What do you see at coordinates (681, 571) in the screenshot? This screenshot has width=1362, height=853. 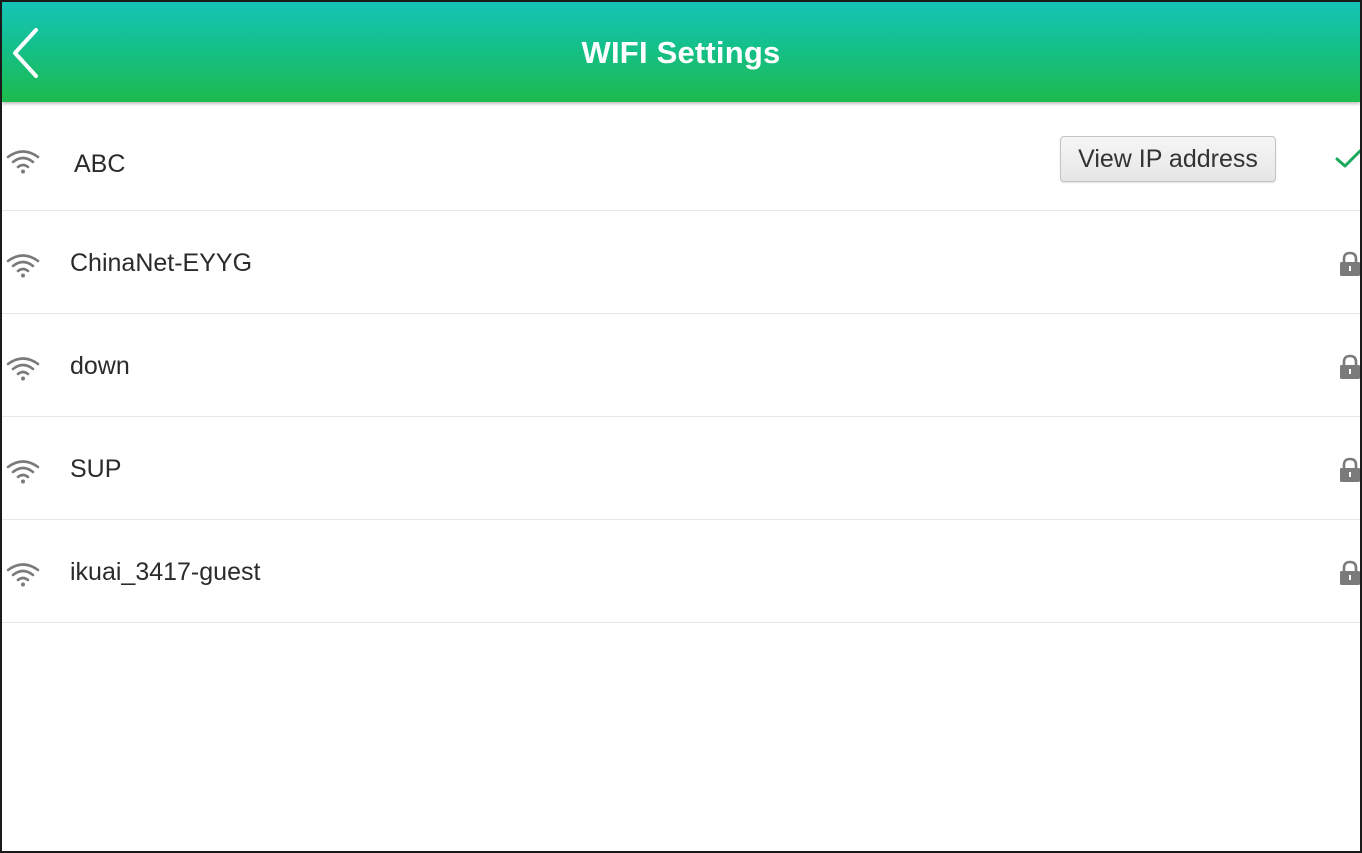 I see `wifi-network-item-ikuai-3417-guest: ikuai_3417-guest` at bounding box center [681, 571].